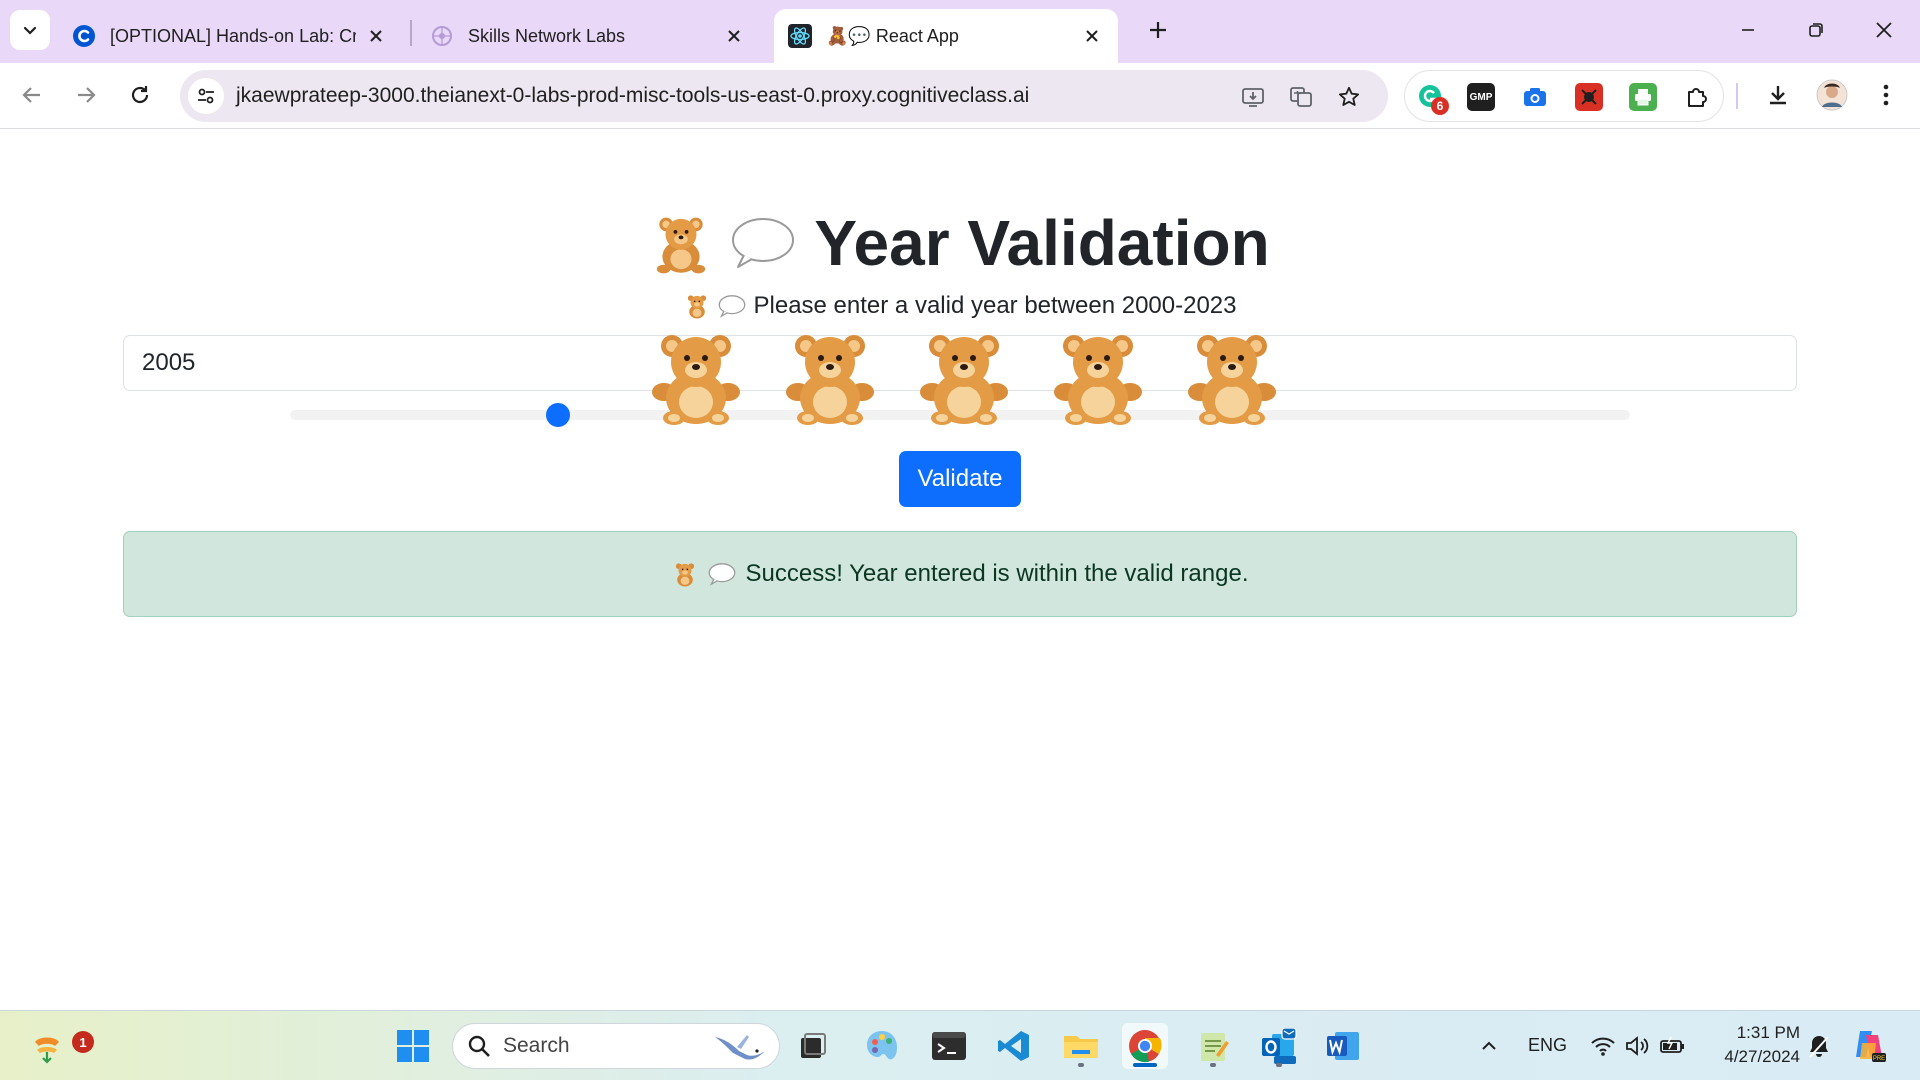 The height and width of the screenshot is (1080, 1920). I want to click on minimize-button, so click(1748, 30).